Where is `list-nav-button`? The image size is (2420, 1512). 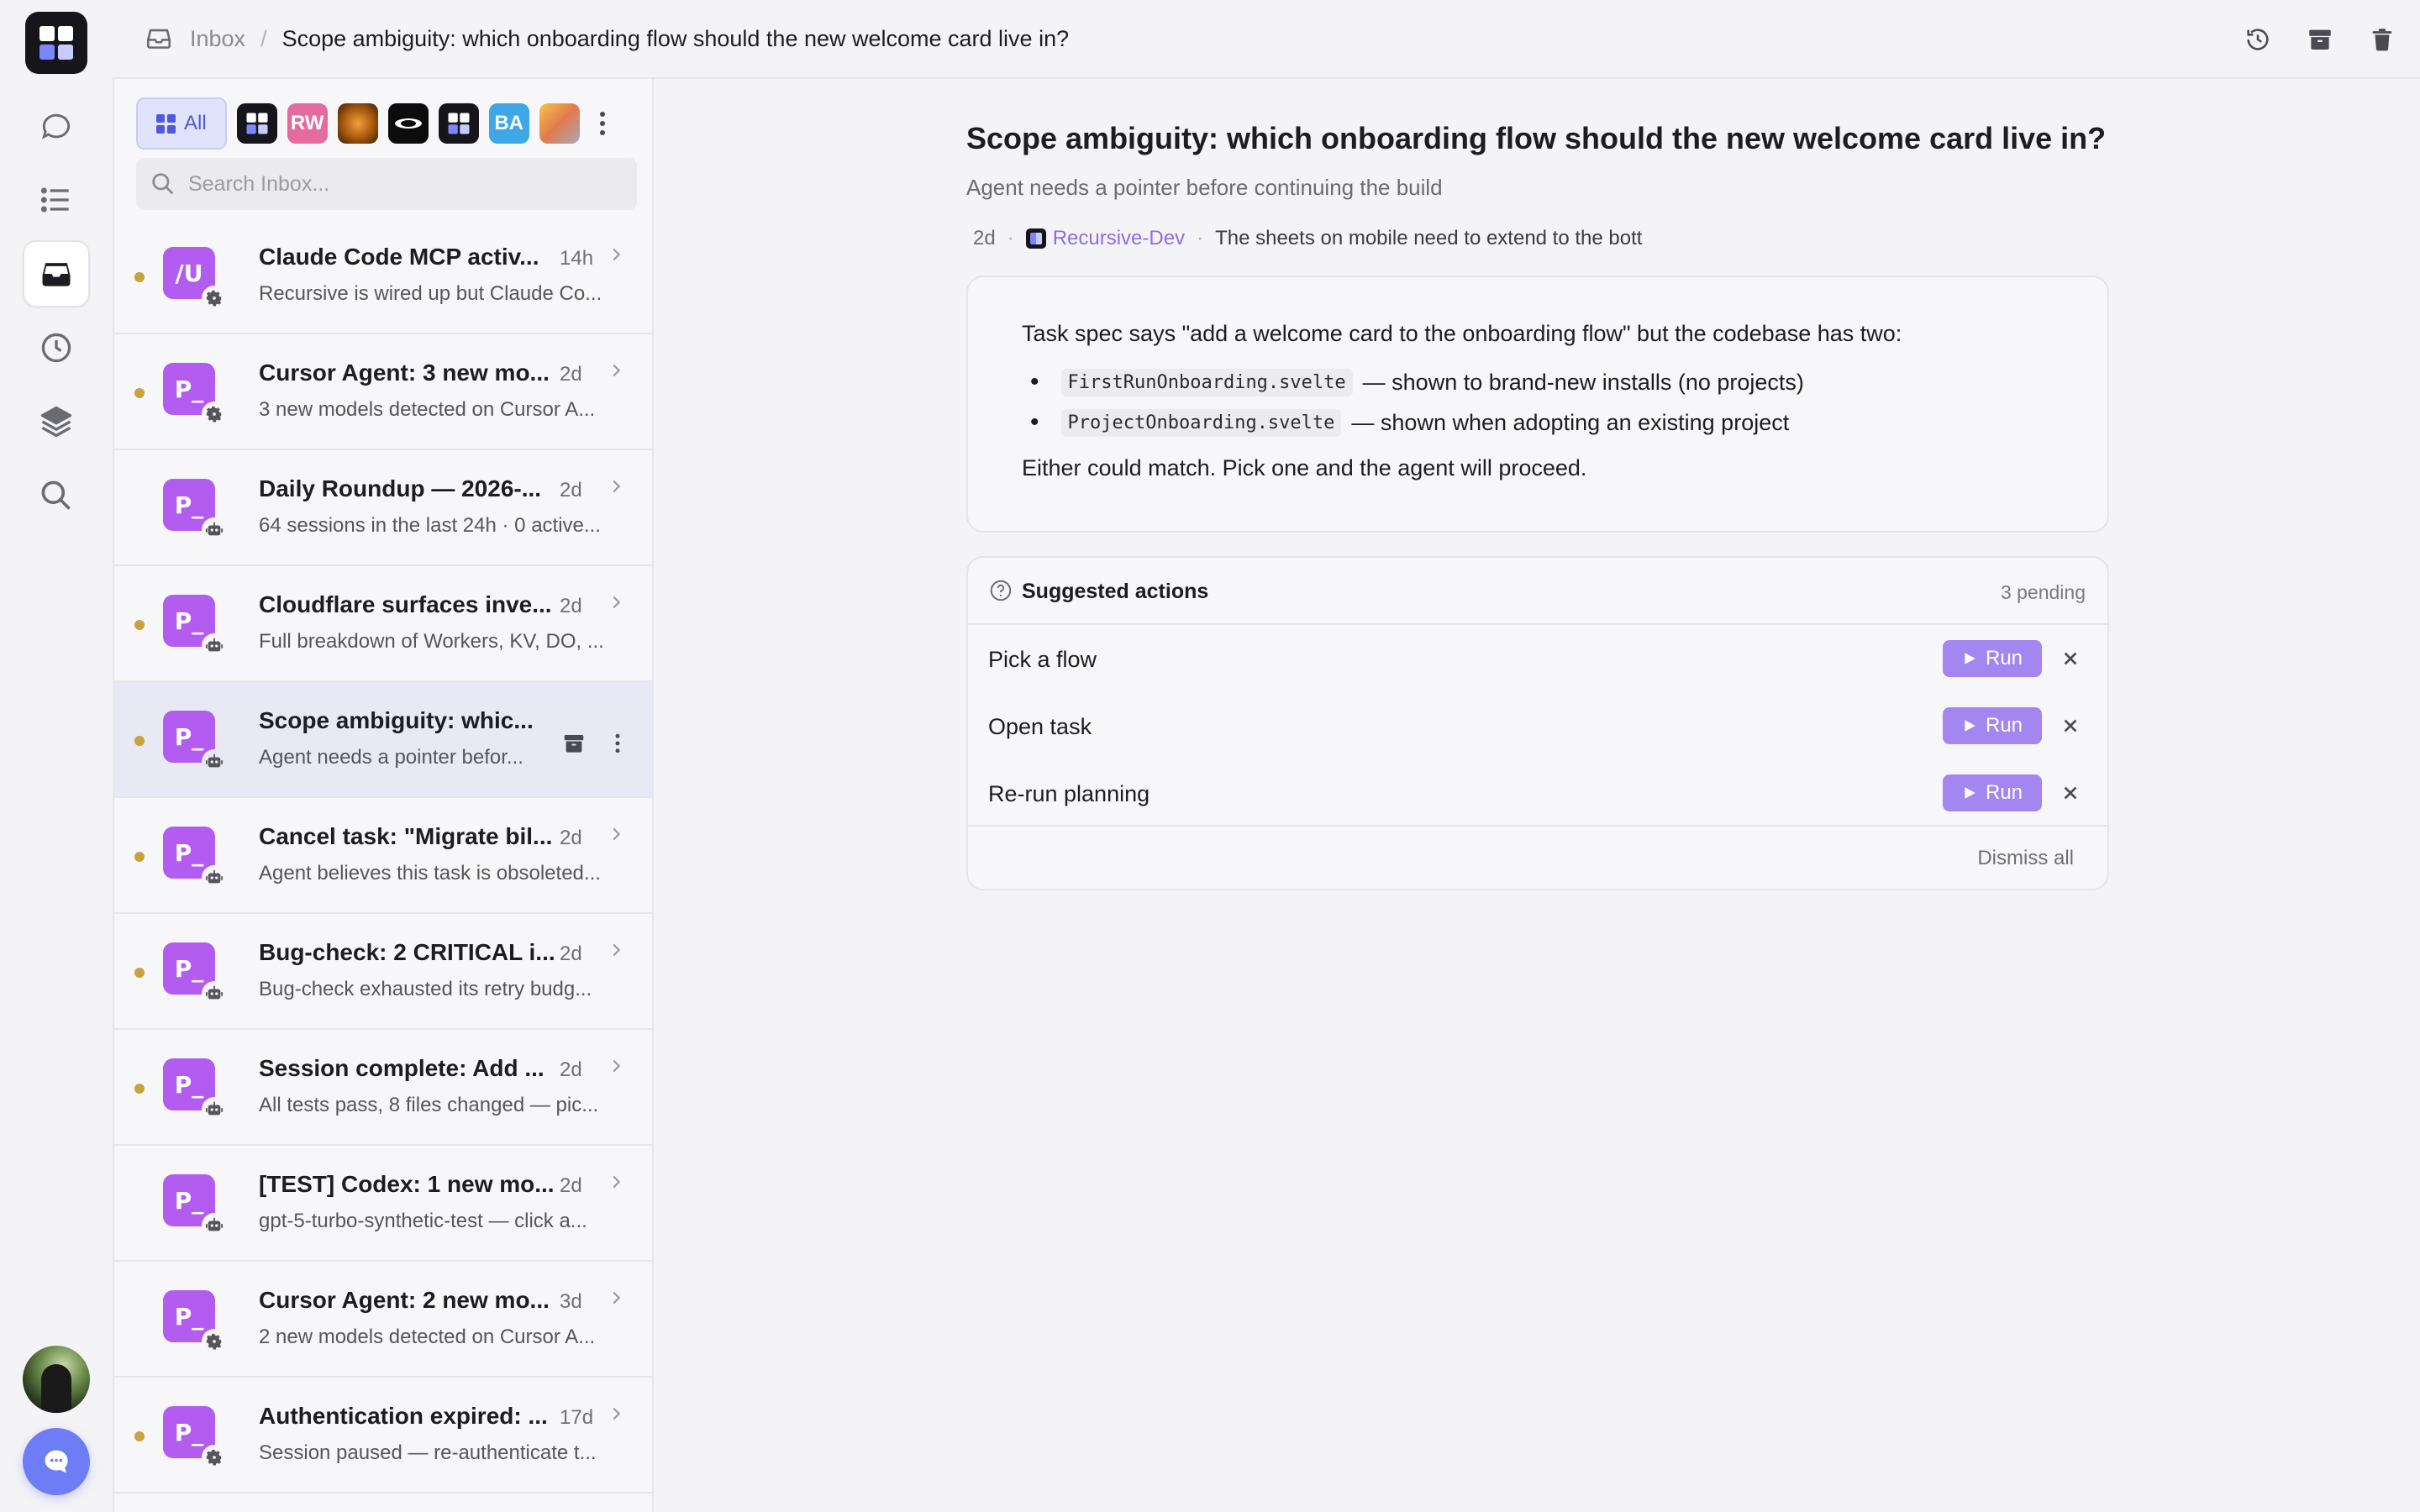 list-nav-button is located at coordinates (56, 200).